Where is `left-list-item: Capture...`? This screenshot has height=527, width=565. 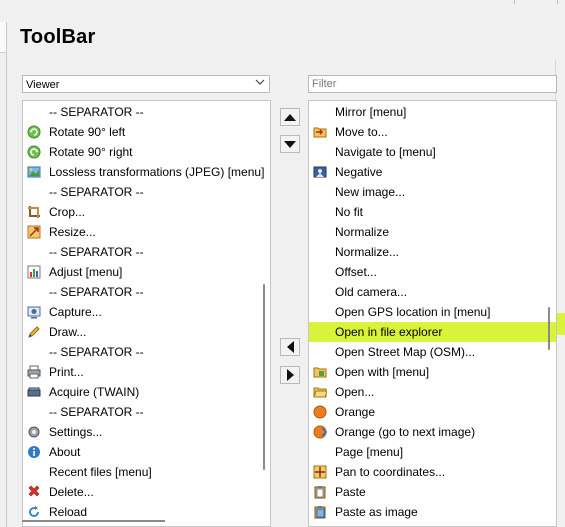
left-list-item: Capture... is located at coordinates (146, 312).